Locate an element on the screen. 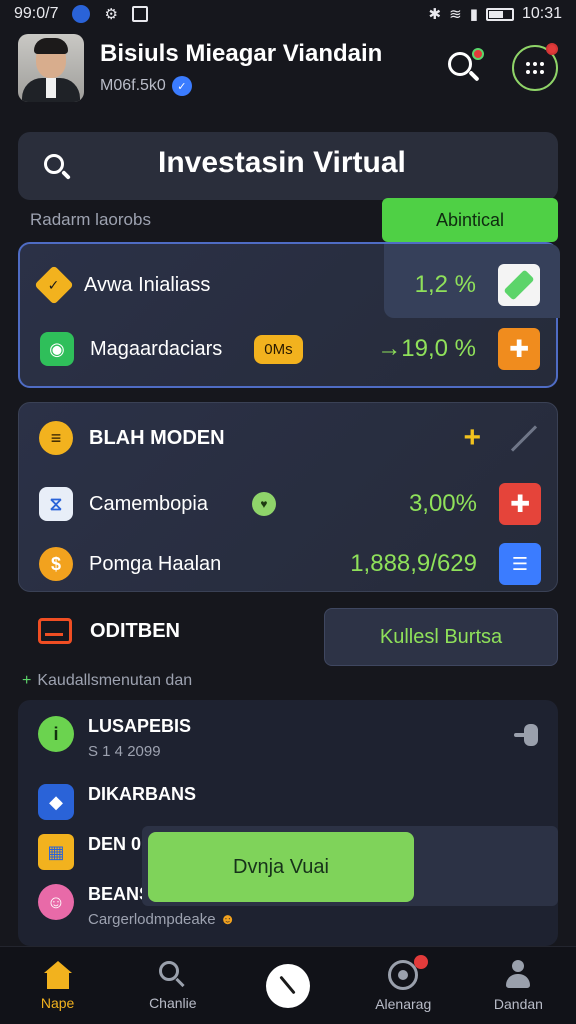  bank-icon: ⧖ is located at coordinates (56, 504).